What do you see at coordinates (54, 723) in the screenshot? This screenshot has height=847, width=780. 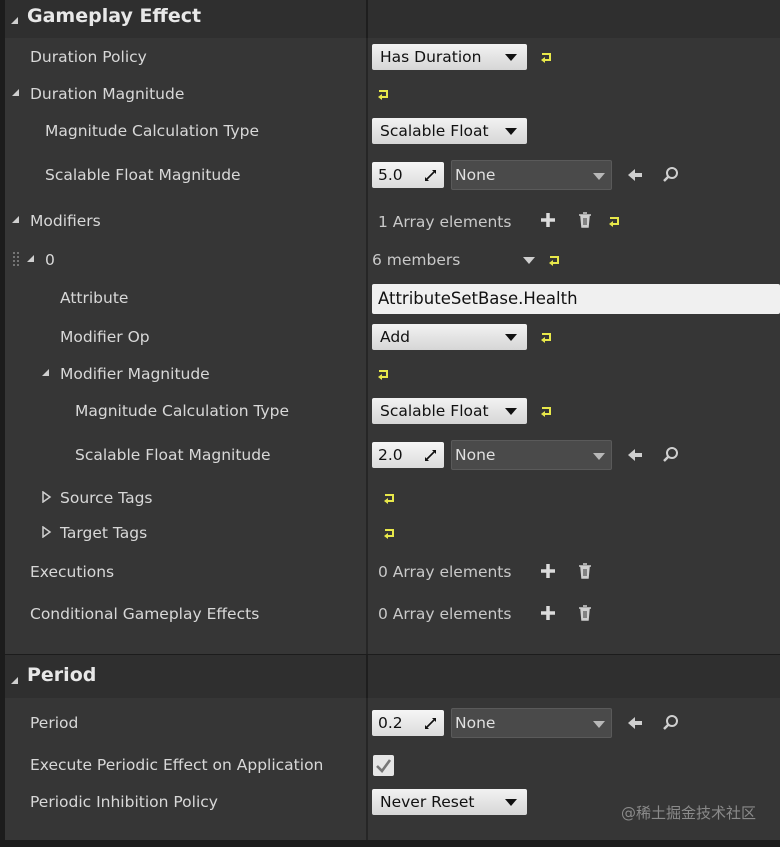 I see `property-label: Period` at bounding box center [54, 723].